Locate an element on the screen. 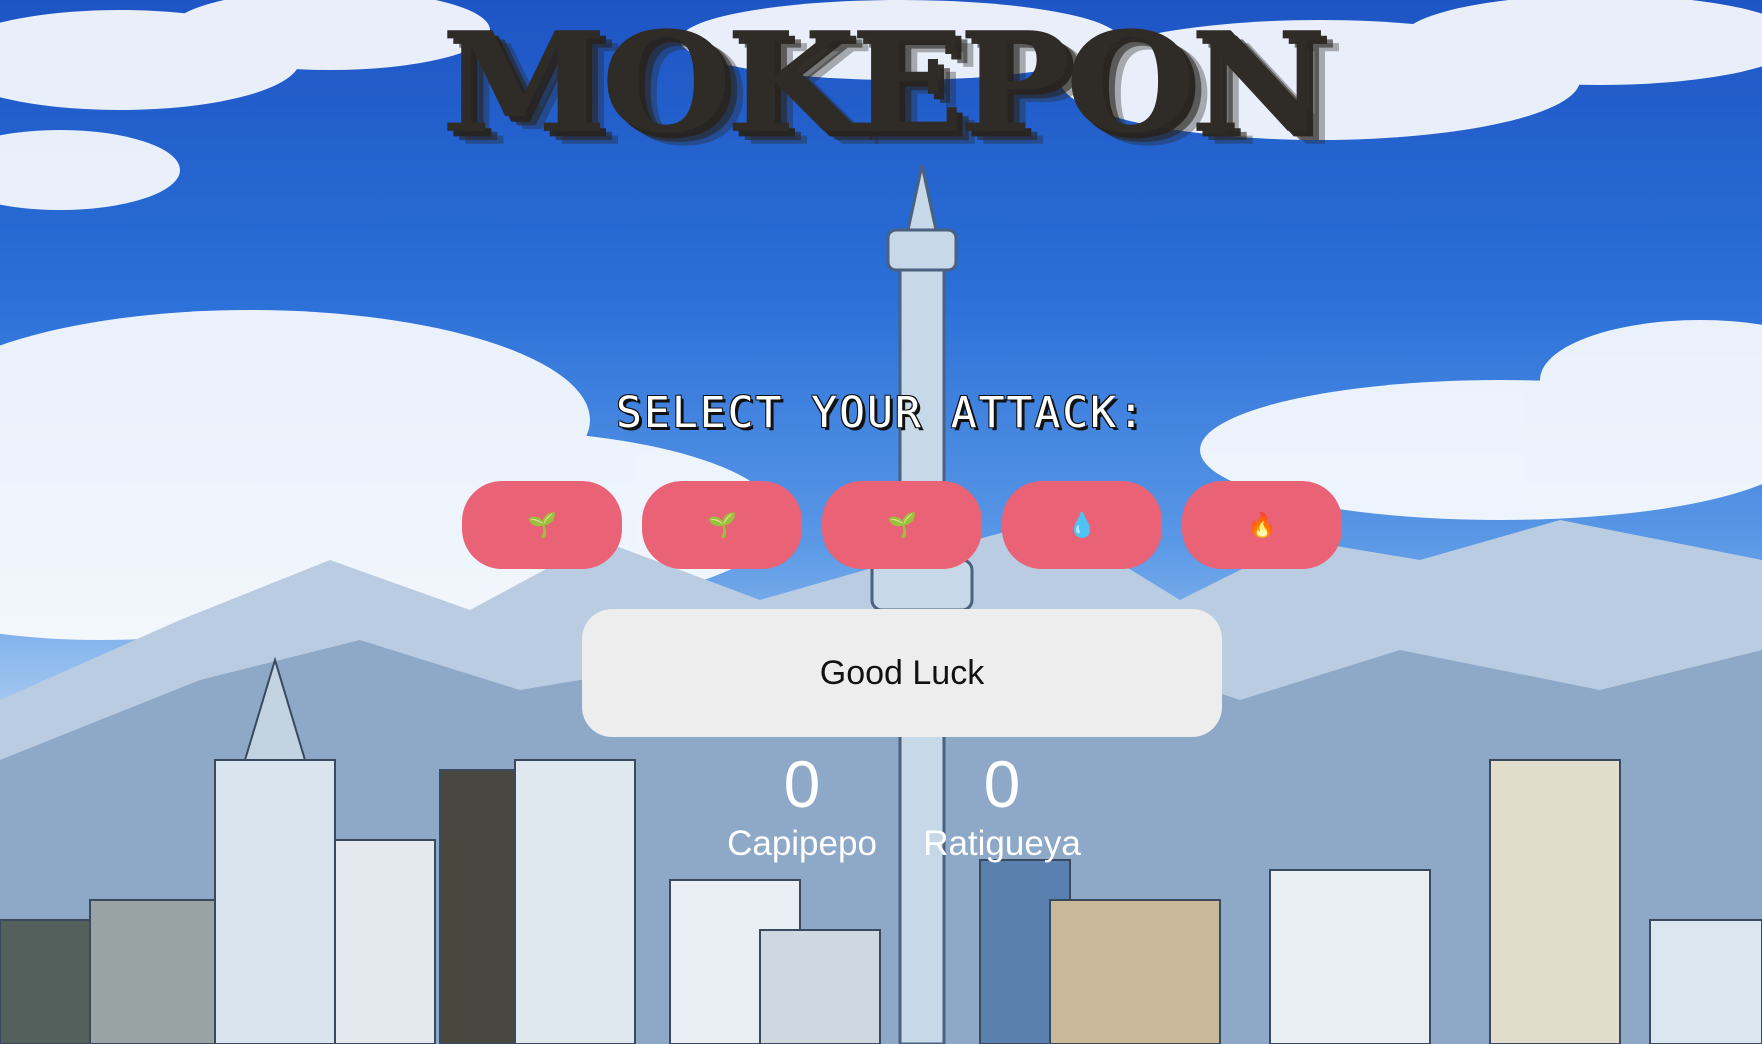 This screenshot has height=1044, width=1762. fire-icon: 🔥 is located at coordinates (1262, 525).